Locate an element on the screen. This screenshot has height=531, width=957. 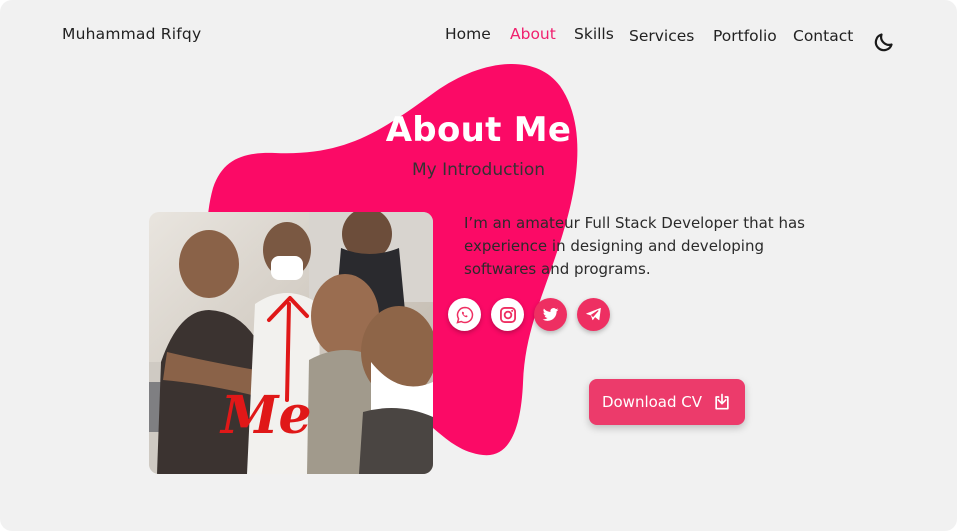
profile-photo: Me is located at coordinates (291, 343).